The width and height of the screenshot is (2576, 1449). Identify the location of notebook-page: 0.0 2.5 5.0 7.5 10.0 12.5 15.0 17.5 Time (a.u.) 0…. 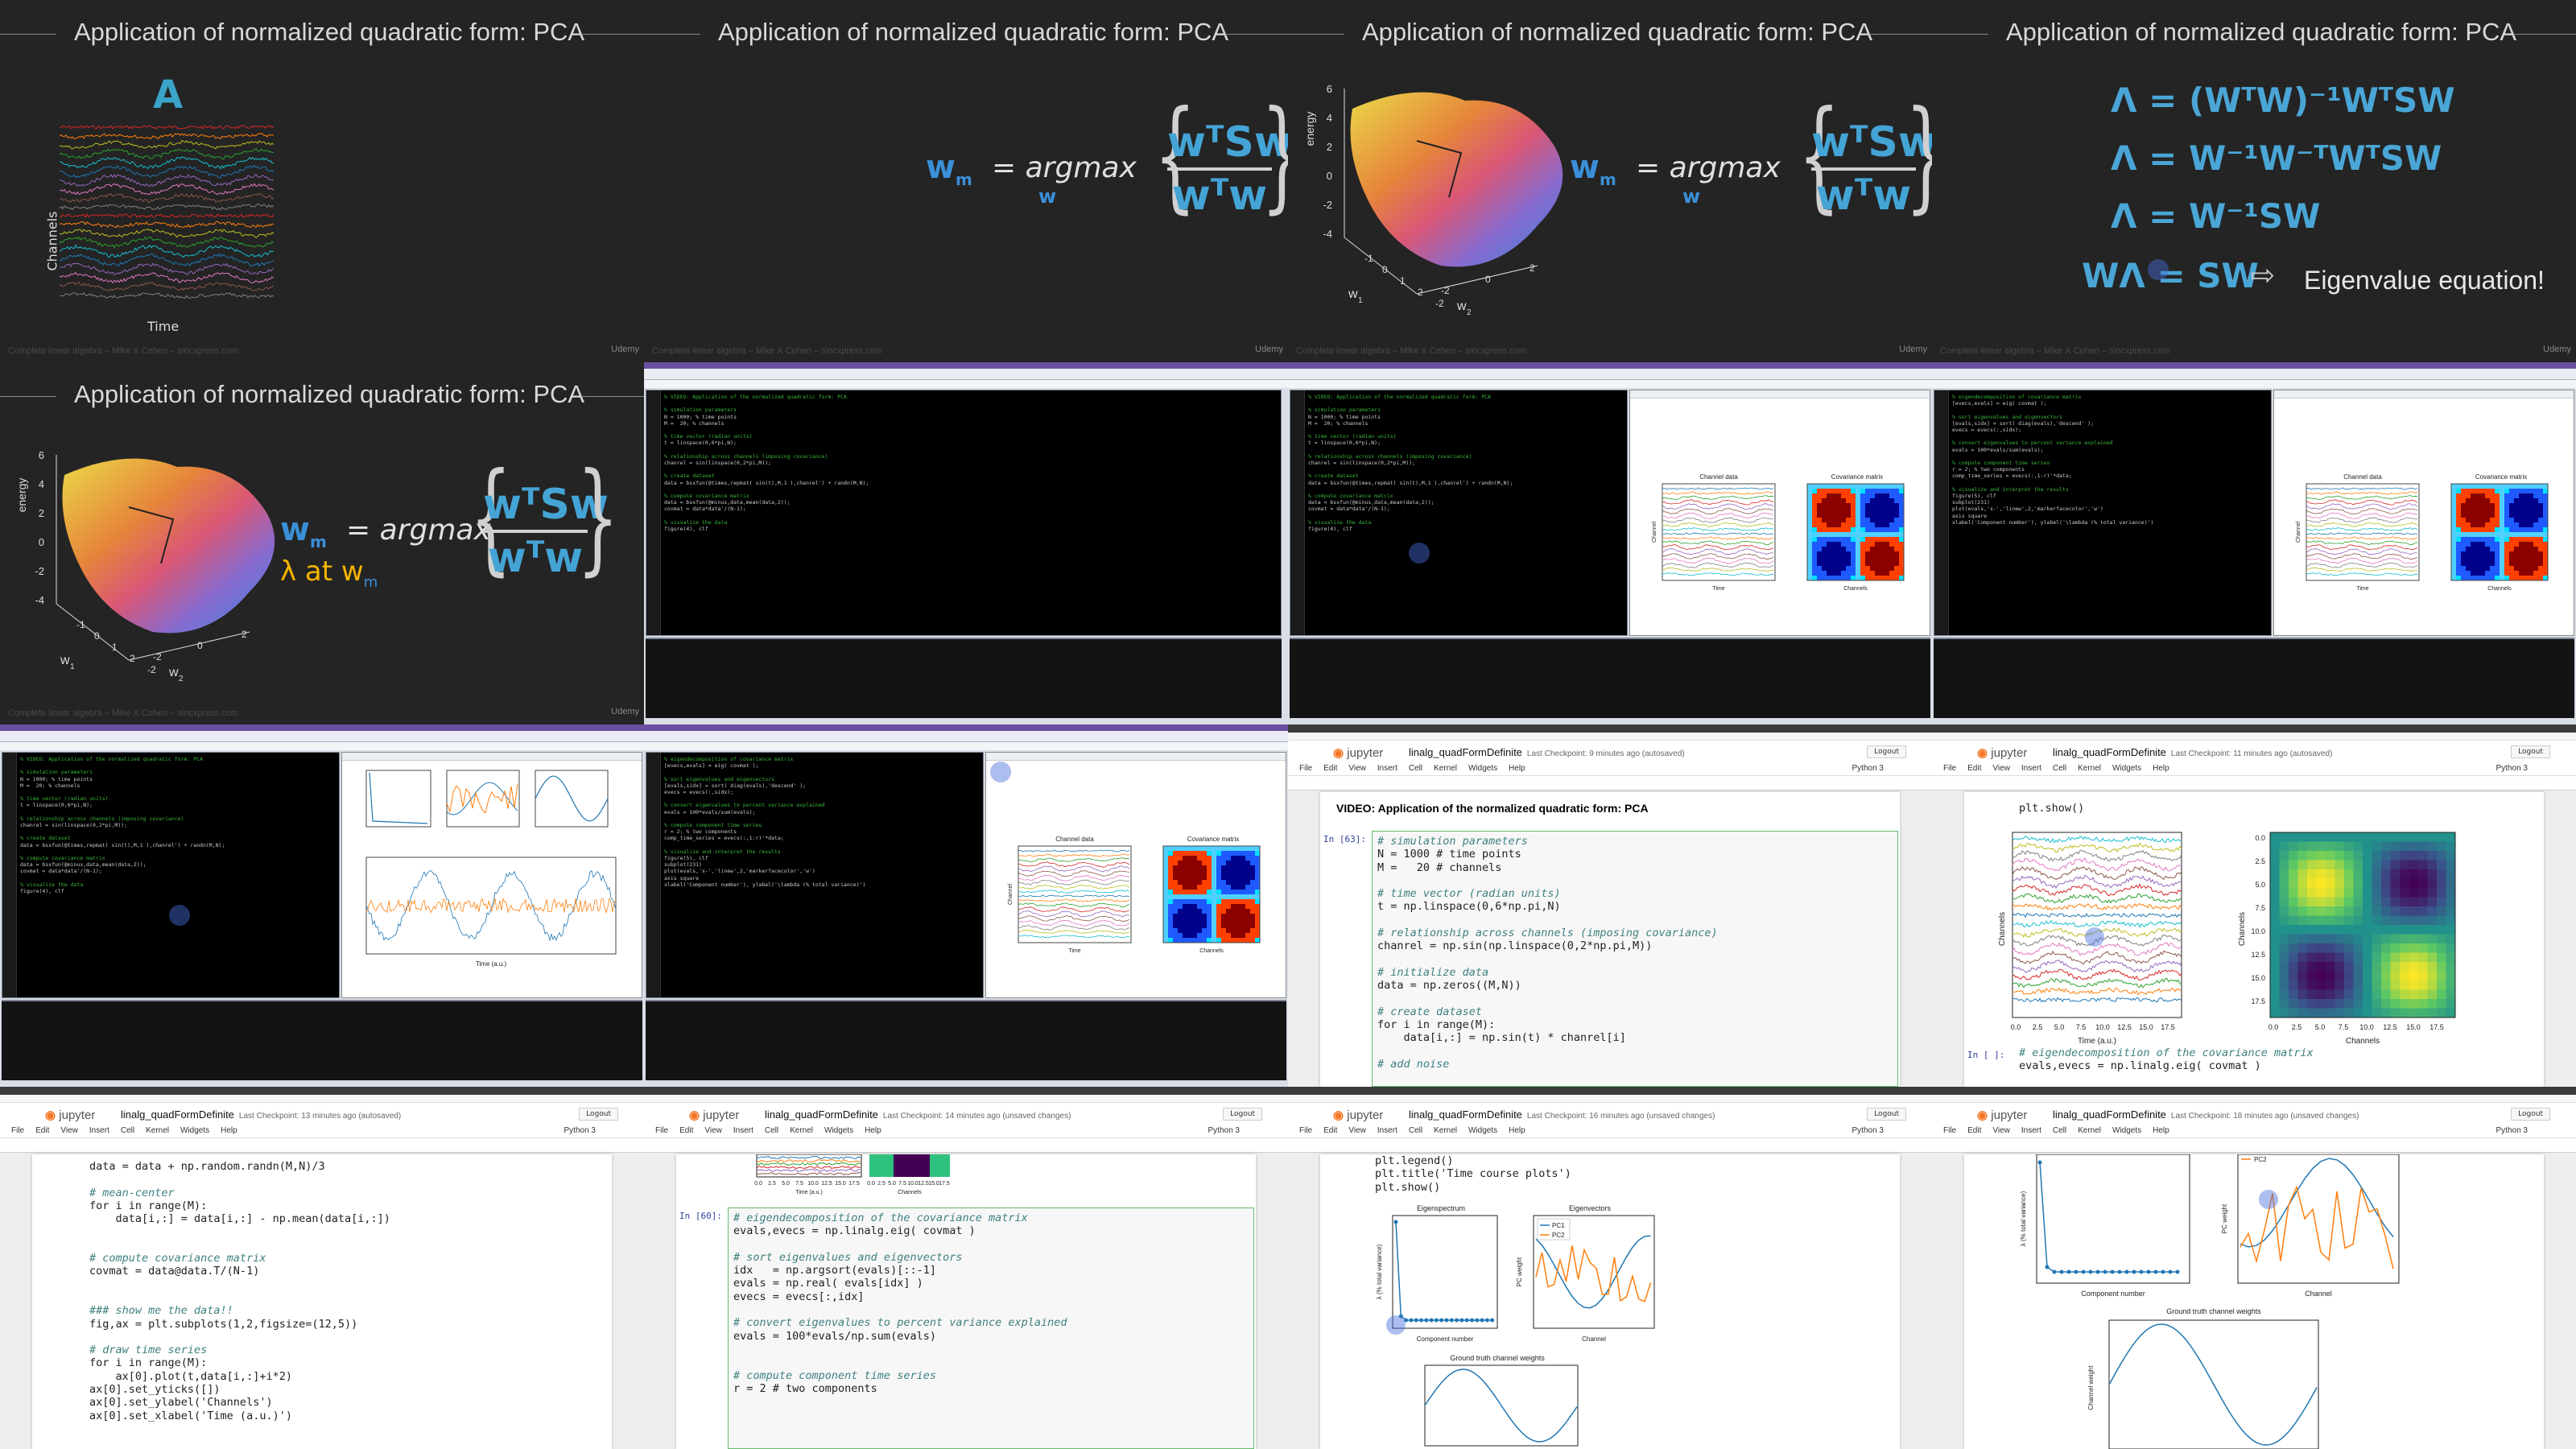
(966, 1301).